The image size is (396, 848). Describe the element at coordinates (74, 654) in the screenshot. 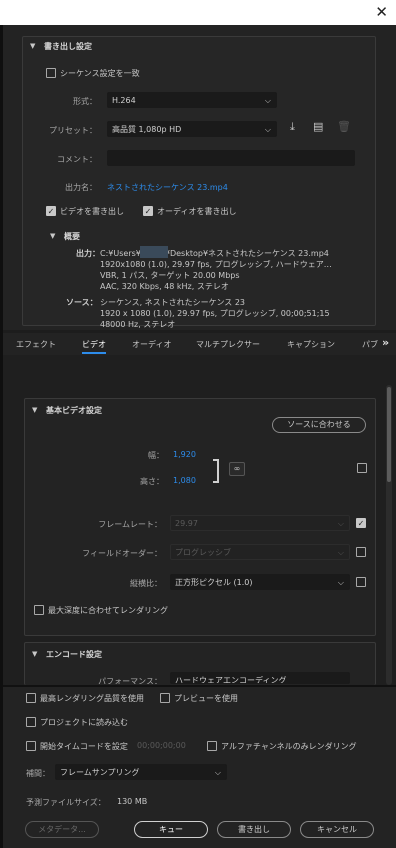

I see `encode-settings-header: エンコード設定` at that location.